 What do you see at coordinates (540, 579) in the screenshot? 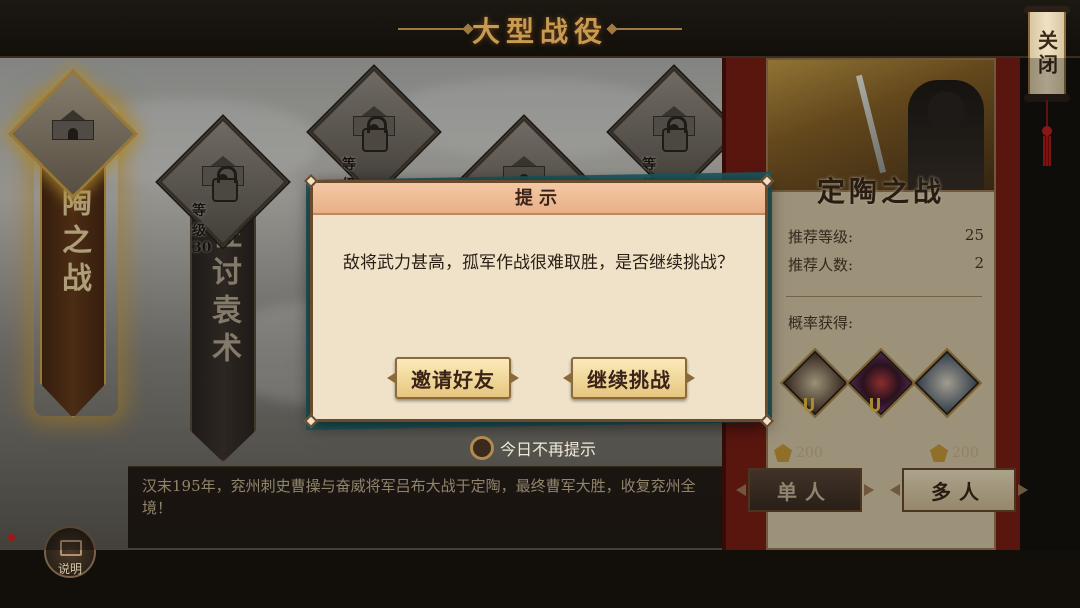
I see `bottom-bar` at bounding box center [540, 579].